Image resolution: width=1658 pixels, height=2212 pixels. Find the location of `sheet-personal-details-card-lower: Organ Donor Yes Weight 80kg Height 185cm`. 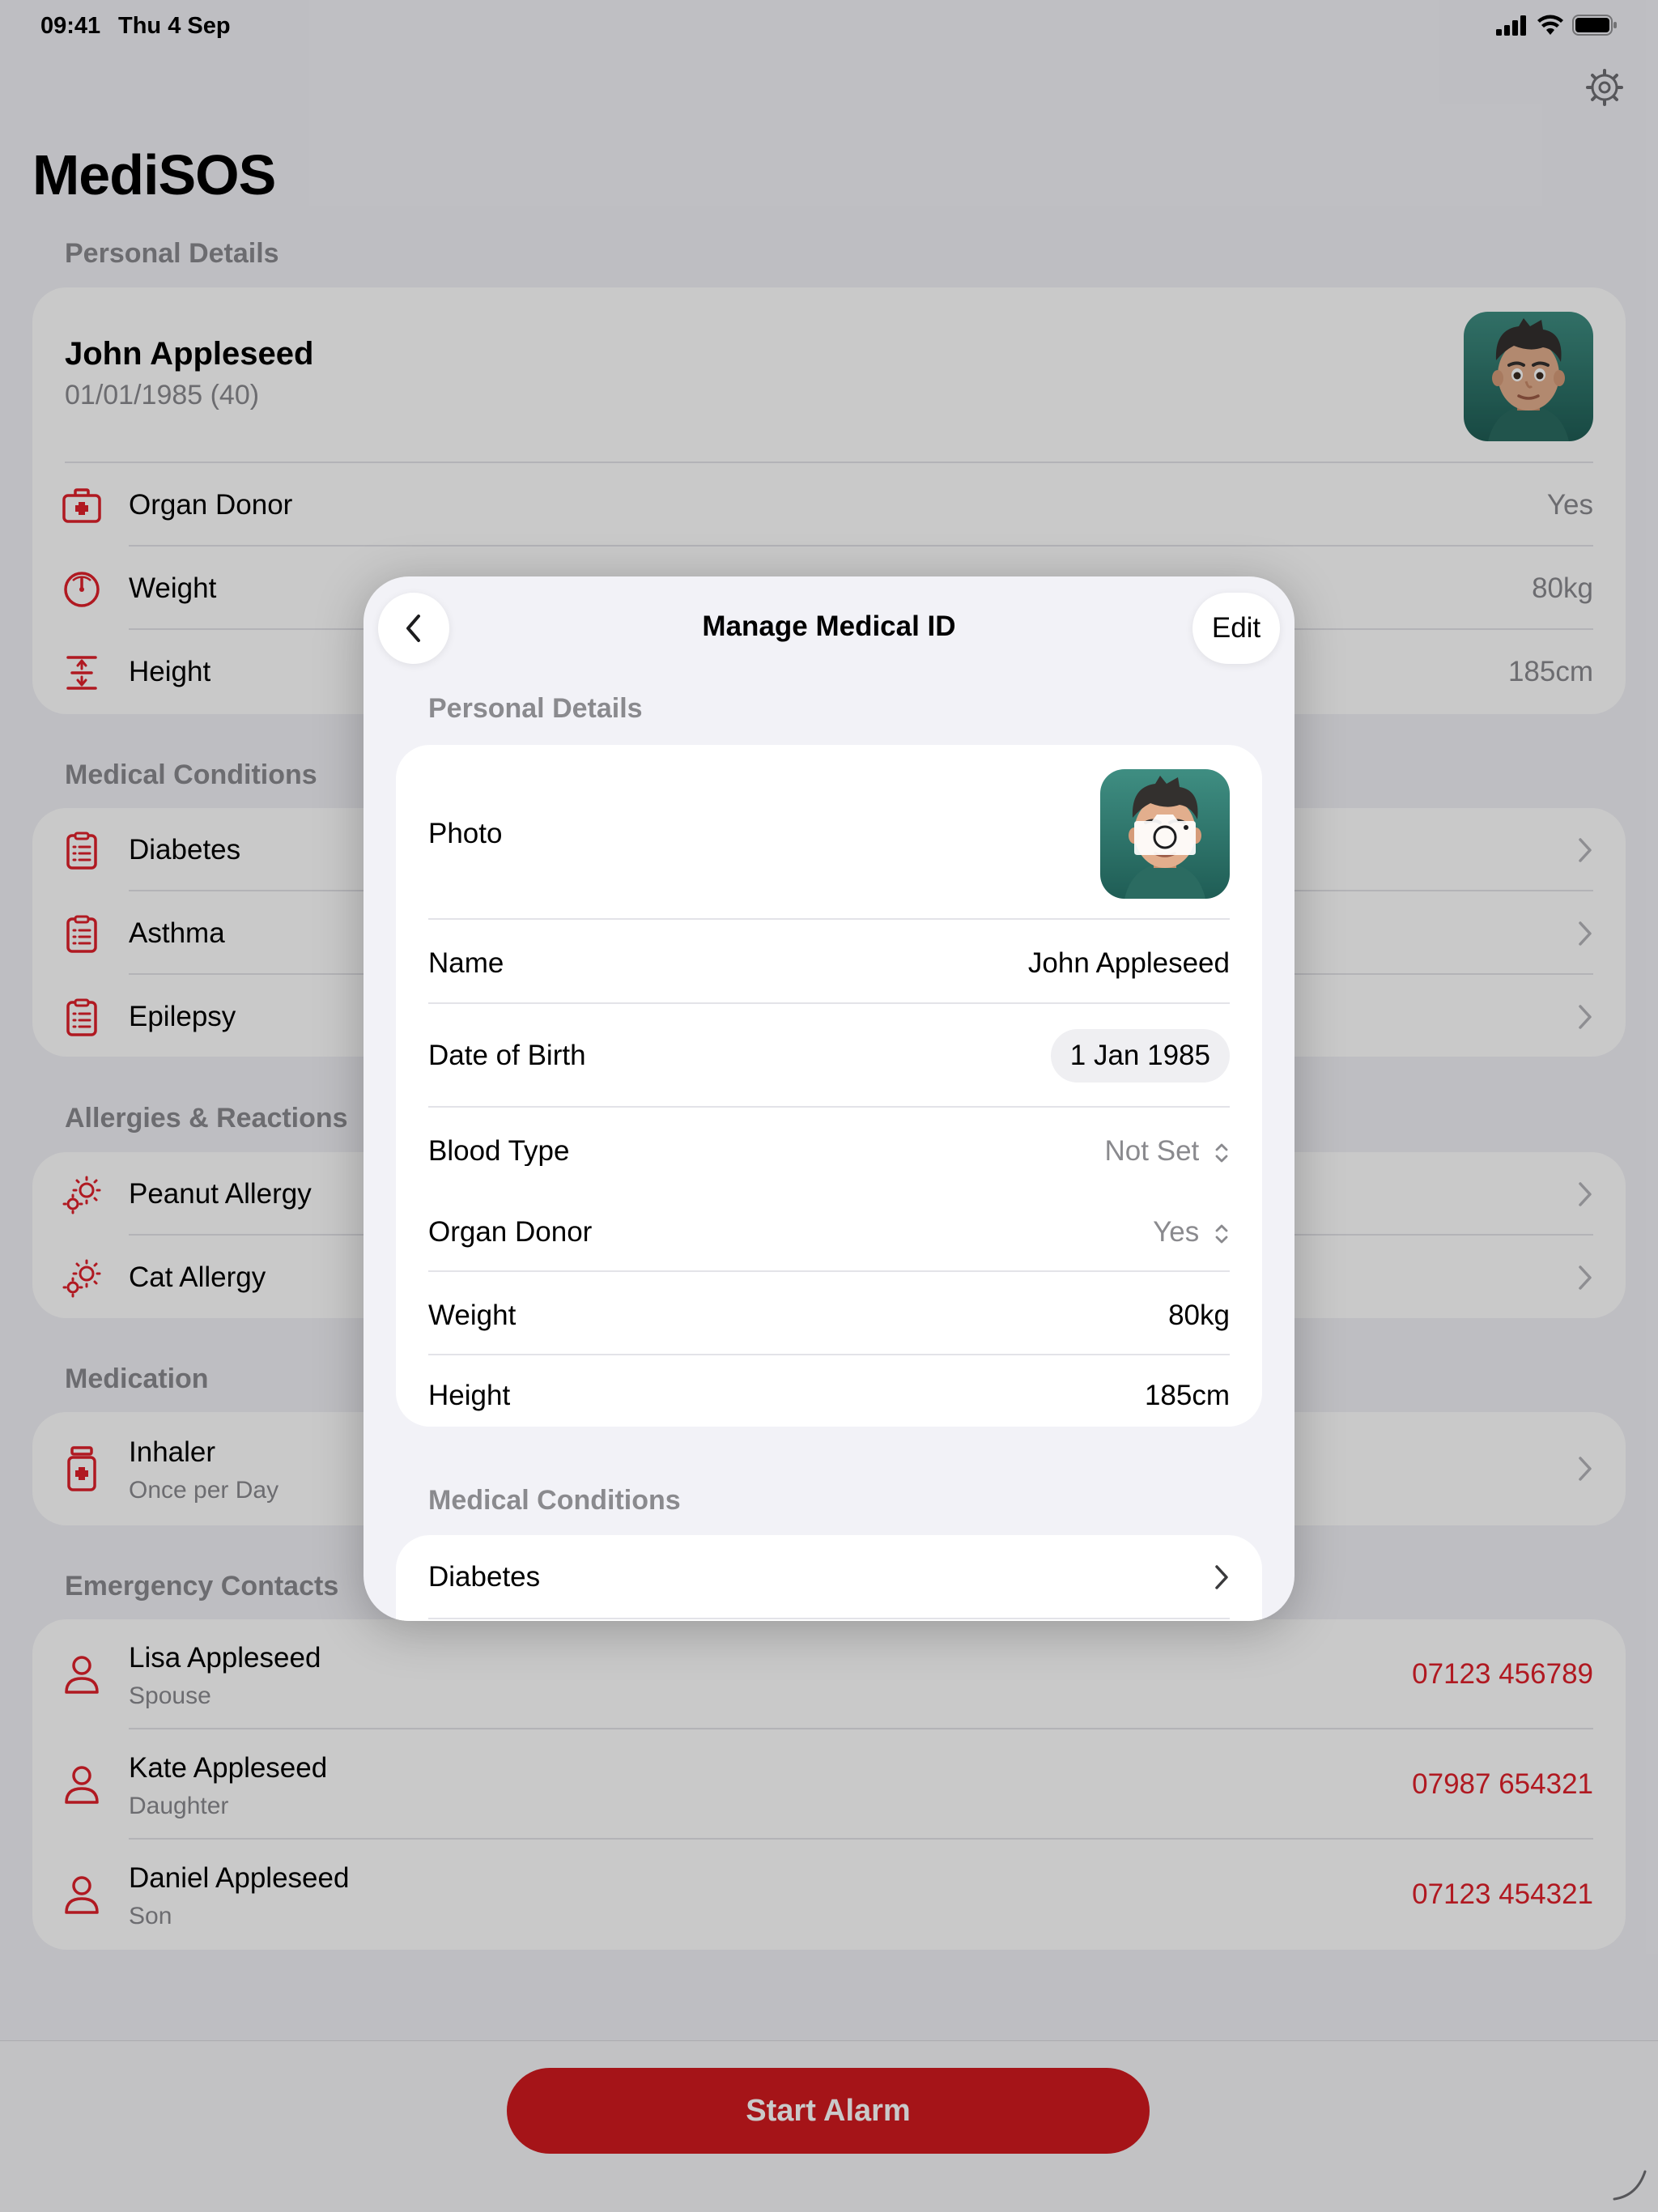

sheet-personal-details-card-lower: Organ Donor Yes Weight 80kg Height 185cm is located at coordinates (829, 1308).